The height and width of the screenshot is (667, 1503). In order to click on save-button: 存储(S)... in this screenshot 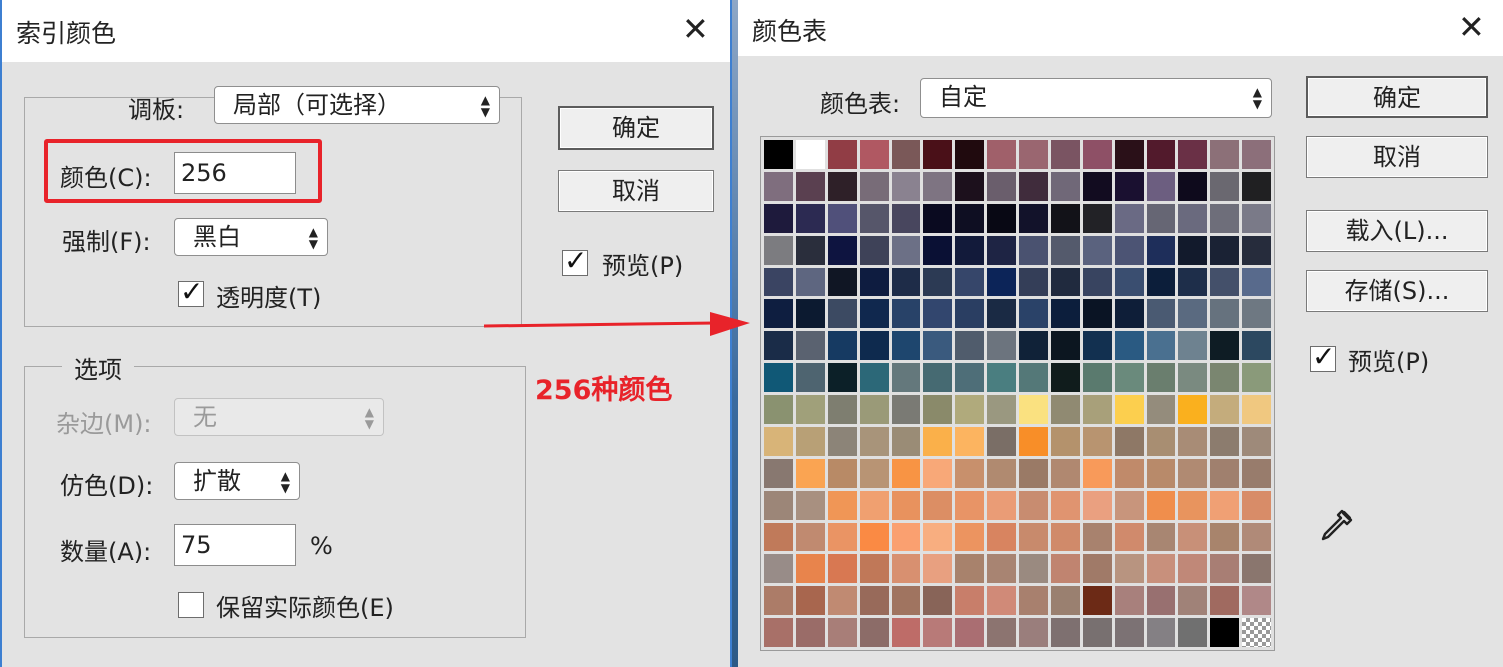, I will do `click(1397, 291)`.